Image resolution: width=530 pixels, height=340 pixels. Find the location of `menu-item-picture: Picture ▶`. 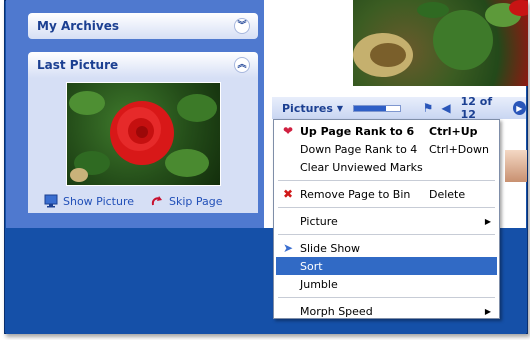

menu-item-picture: Picture ▶ is located at coordinates (386, 221).